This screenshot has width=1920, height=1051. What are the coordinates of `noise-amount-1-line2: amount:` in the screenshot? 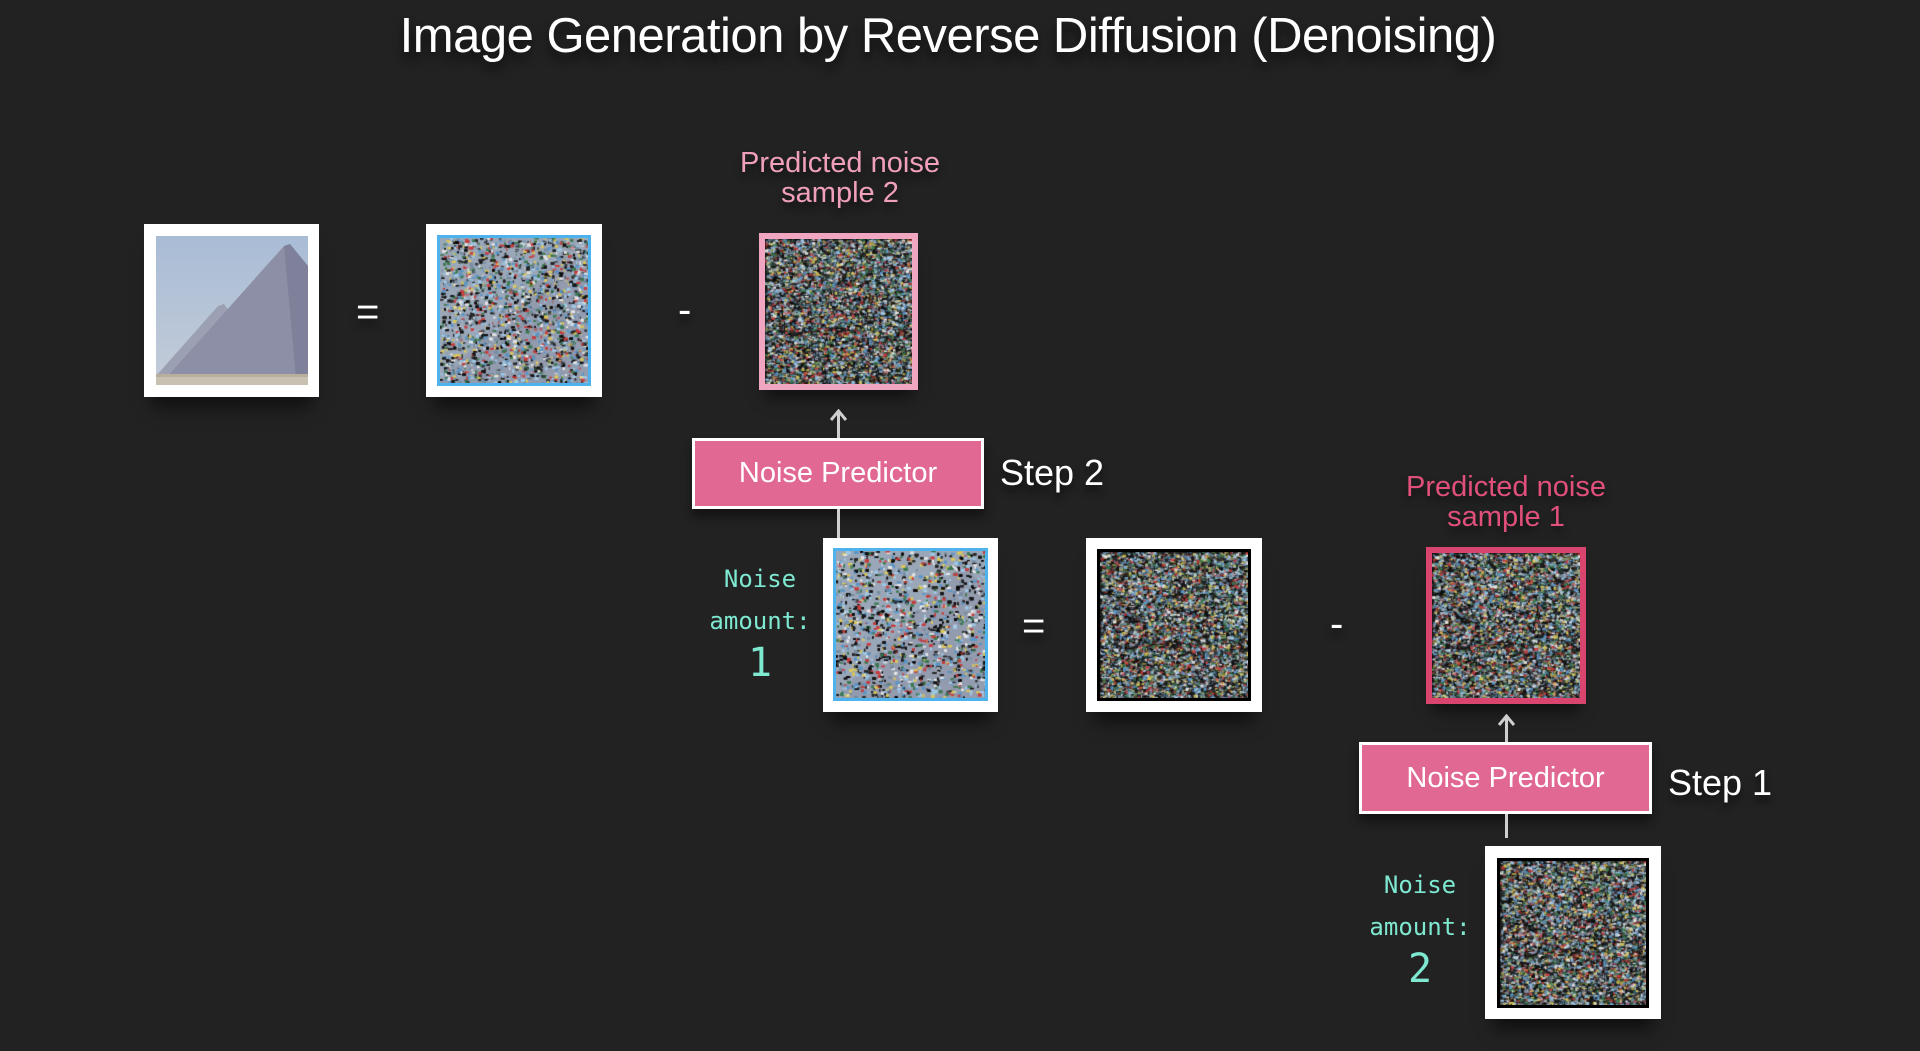 It's located at (760, 621).